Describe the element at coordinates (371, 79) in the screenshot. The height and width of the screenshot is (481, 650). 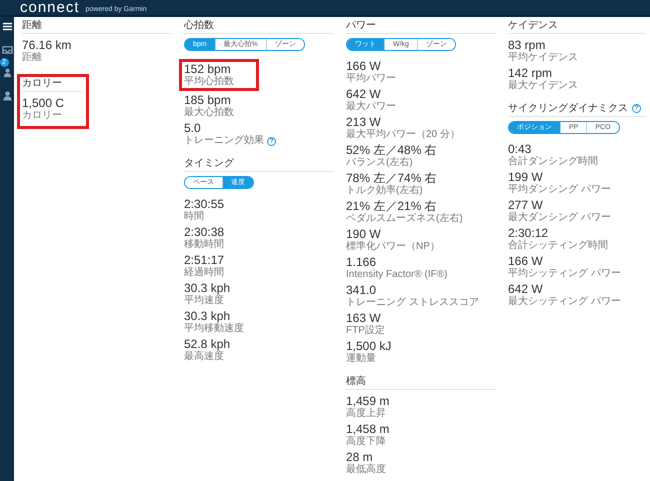
I see `metric-label: 平均パワー` at that location.